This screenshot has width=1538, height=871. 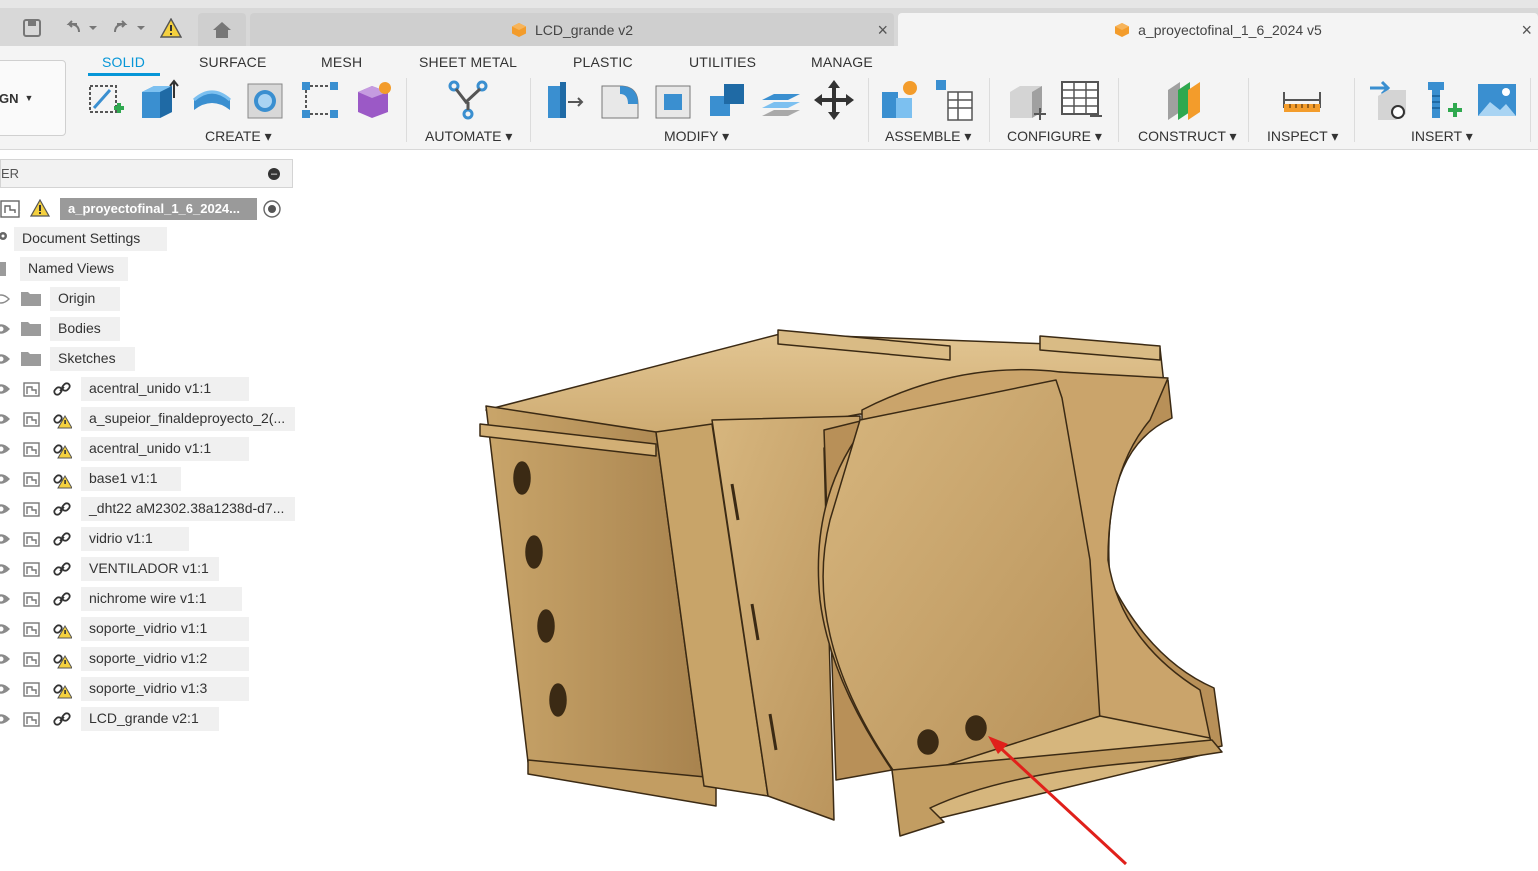 What do you see at coordinates (1218, 30) in the screenshot?
I see `tab-proyectofinal: a_proyectofinal_1_6_2024 v5 ×` at bounding box center [1218, 30].